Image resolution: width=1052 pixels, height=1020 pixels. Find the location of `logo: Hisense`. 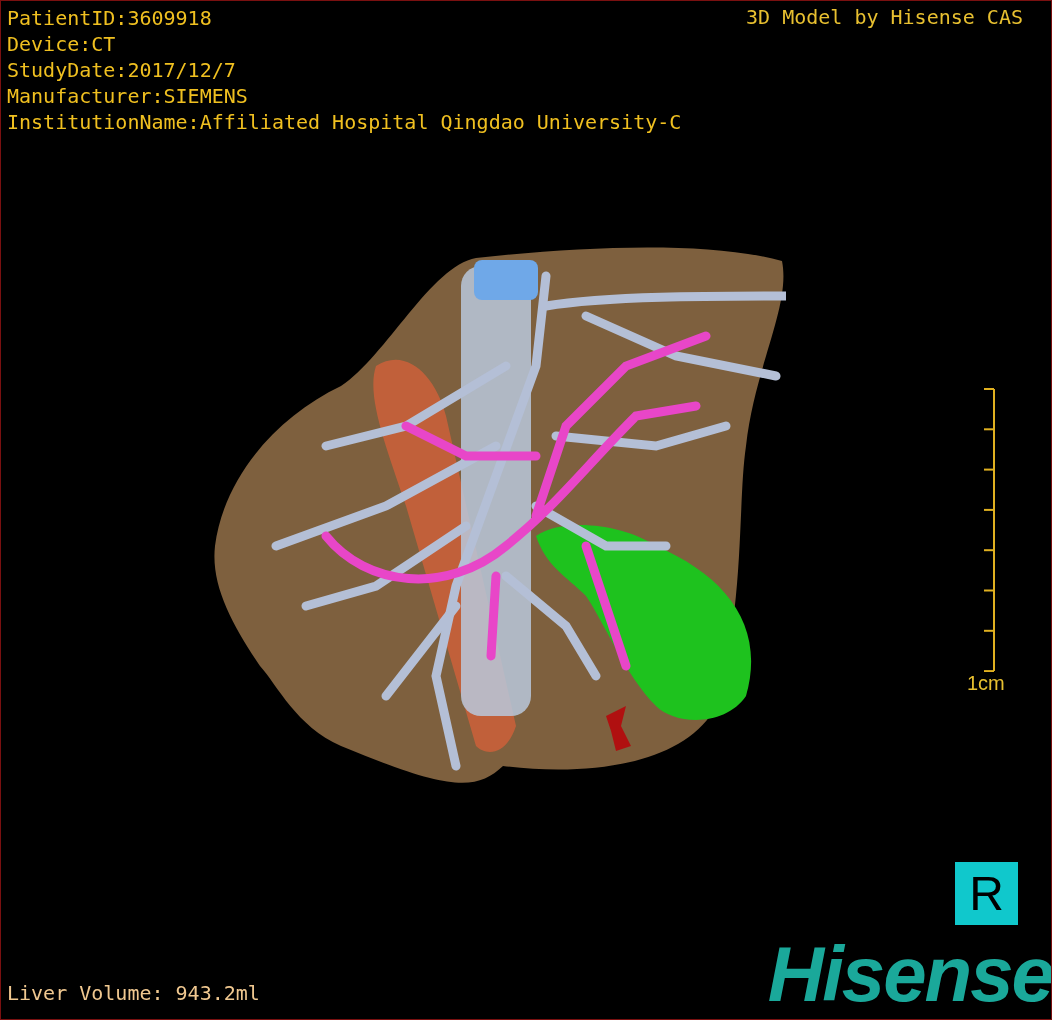

logo: Hisense is located at coordinates (909, 974).